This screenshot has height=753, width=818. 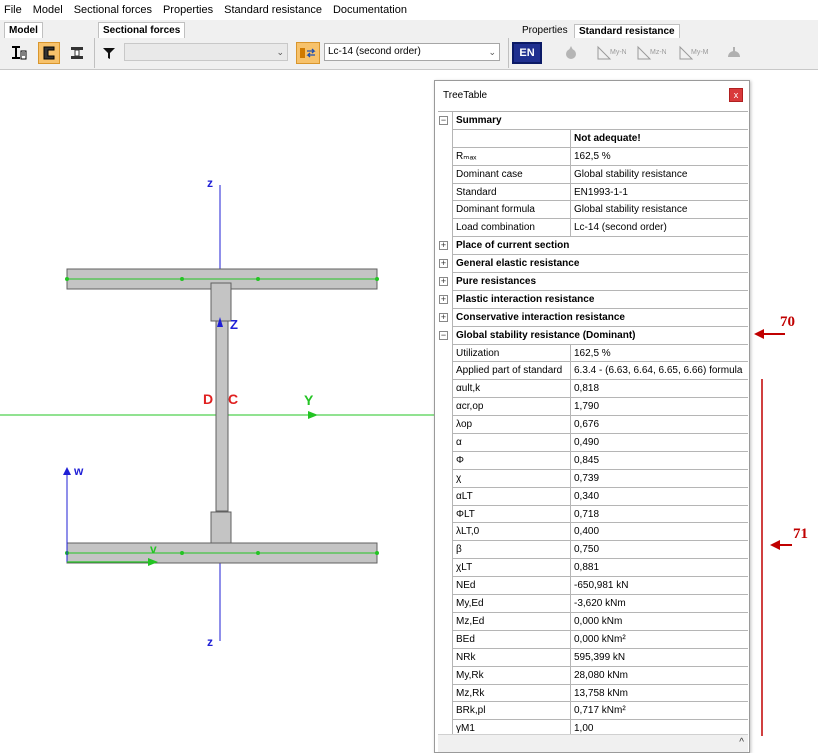 I want to click on section-collapsed: + Plastic interaction resistance, so click(x=593, y=299).